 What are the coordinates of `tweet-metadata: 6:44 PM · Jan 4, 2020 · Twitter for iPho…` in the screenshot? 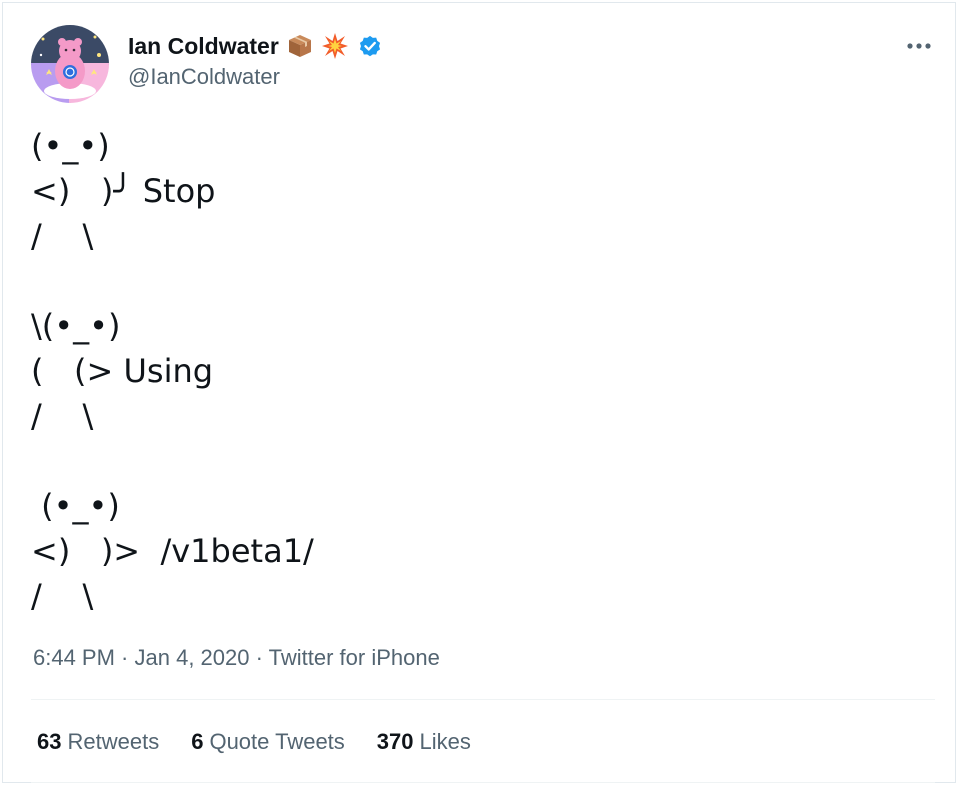 It's located at (236, 658).